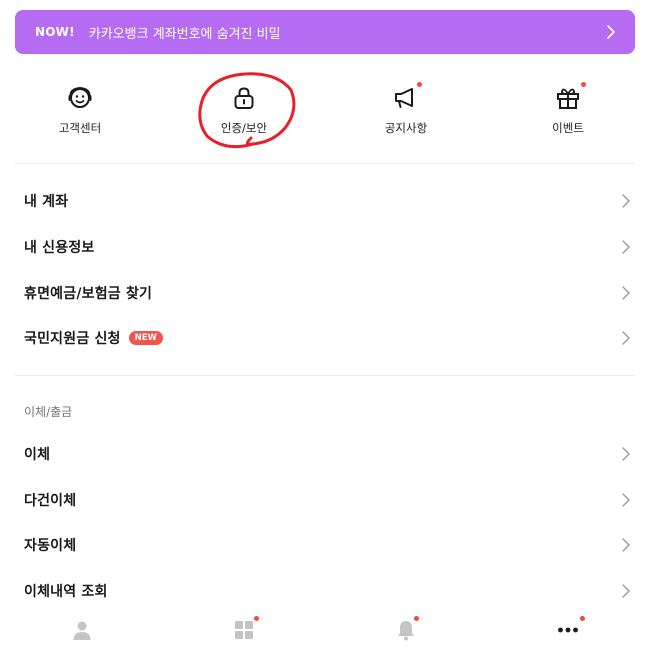 This screenshot has height=652, width=650. I want to click on banner-badge: NOW!, so click(55, 32).